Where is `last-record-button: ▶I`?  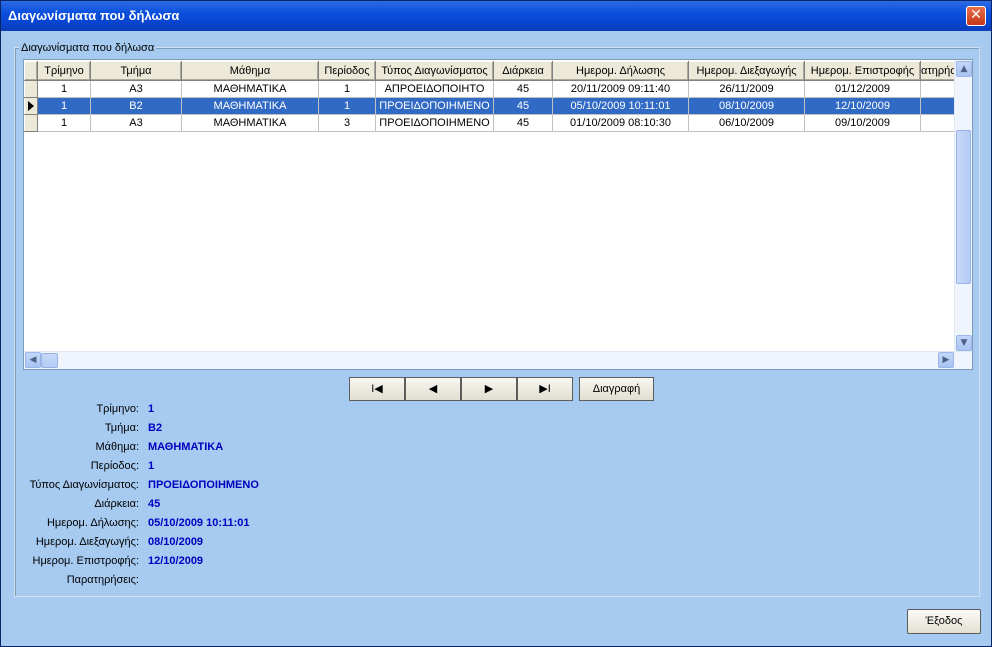
last-record-button: ▶I is located at coordinates (545, 389).